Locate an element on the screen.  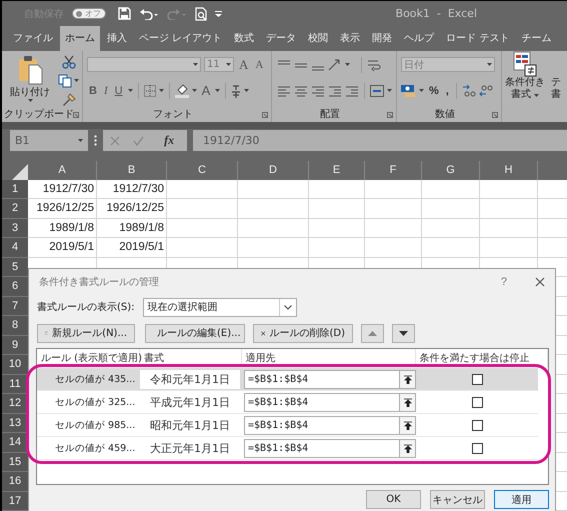
format-as-table-button: テ 書 is located at coordinates (556, 86).